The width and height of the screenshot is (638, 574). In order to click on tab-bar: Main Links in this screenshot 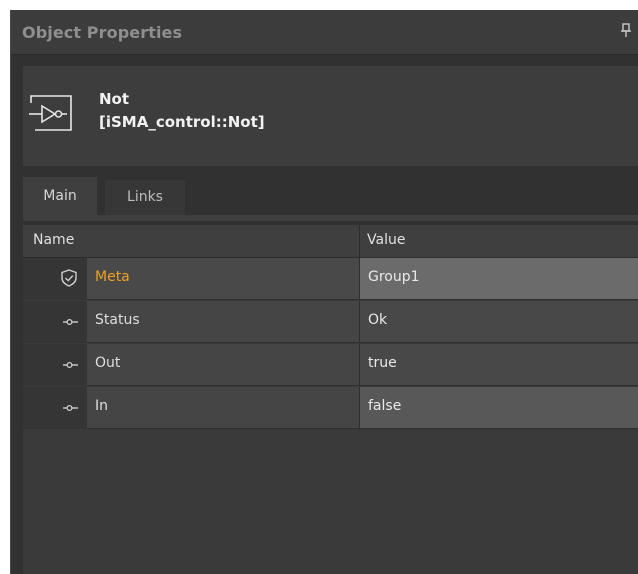, I will do `click(330, 196)`.